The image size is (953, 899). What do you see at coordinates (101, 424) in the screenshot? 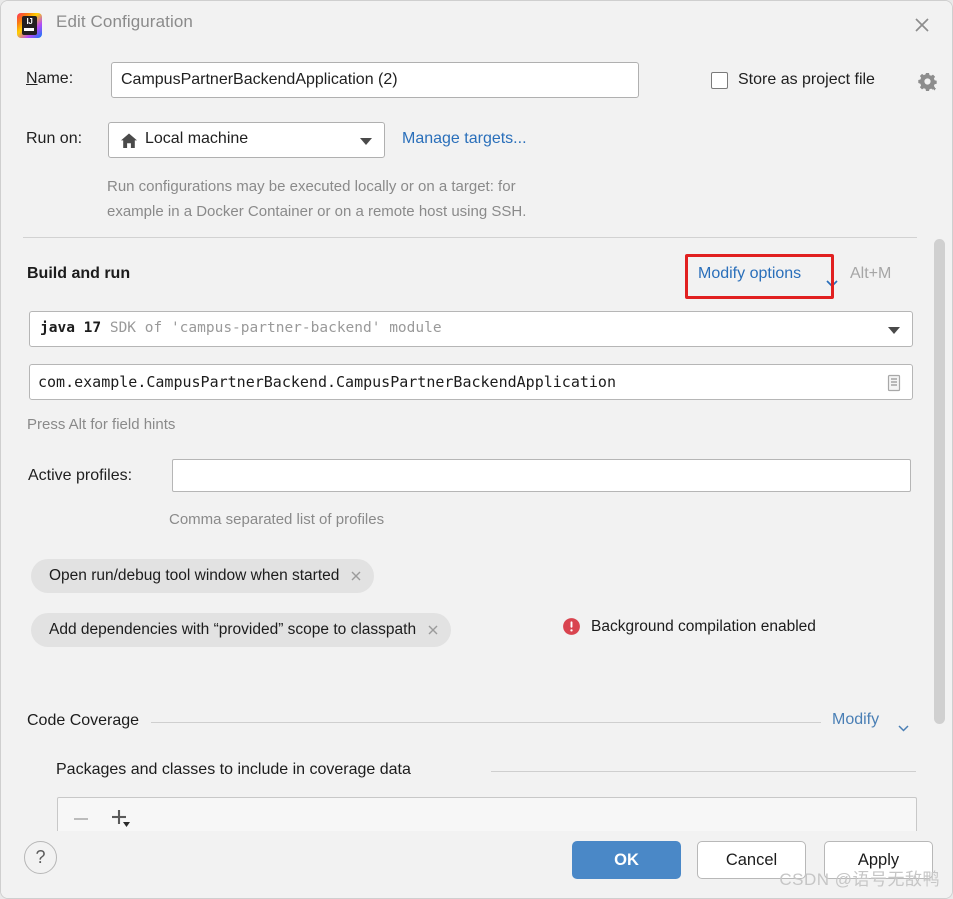
I see `field-hints-text: Press Alt for field hints` at bounding box center [101, 424].